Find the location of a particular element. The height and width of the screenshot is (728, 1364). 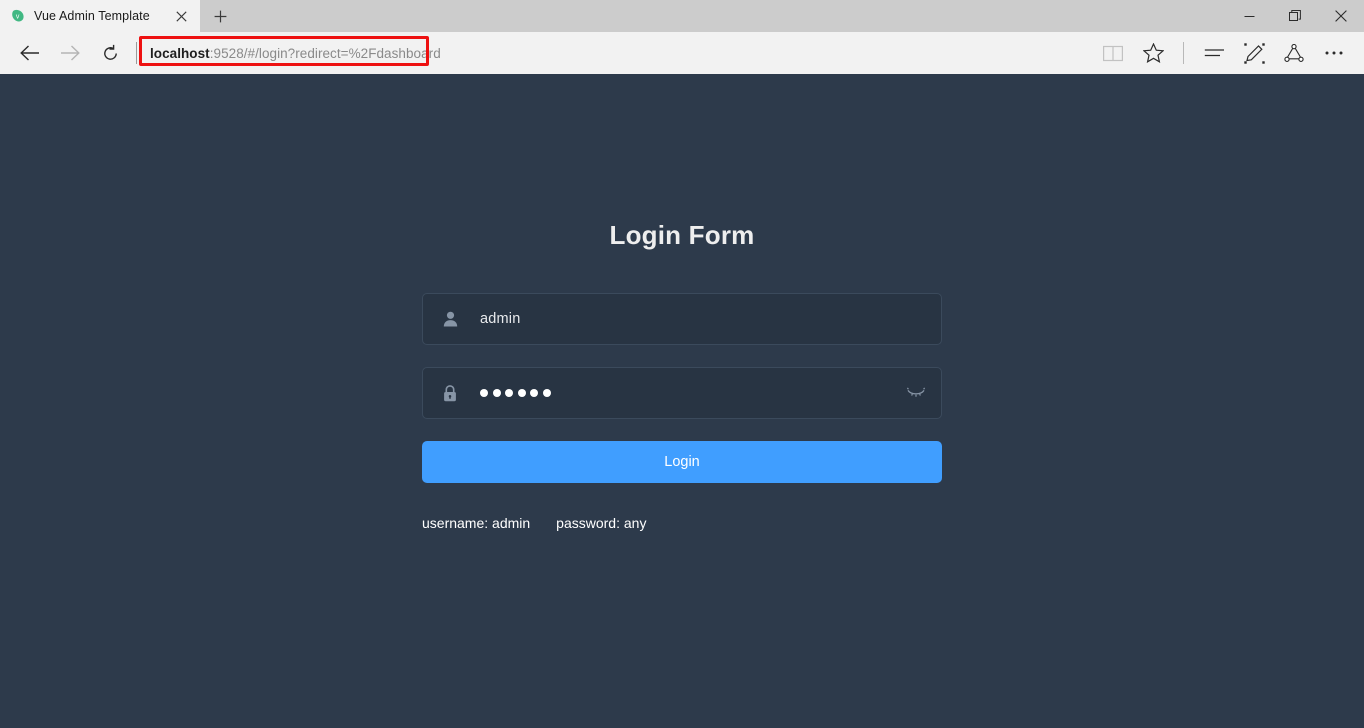

password-input is located at coordinates (682, 393).